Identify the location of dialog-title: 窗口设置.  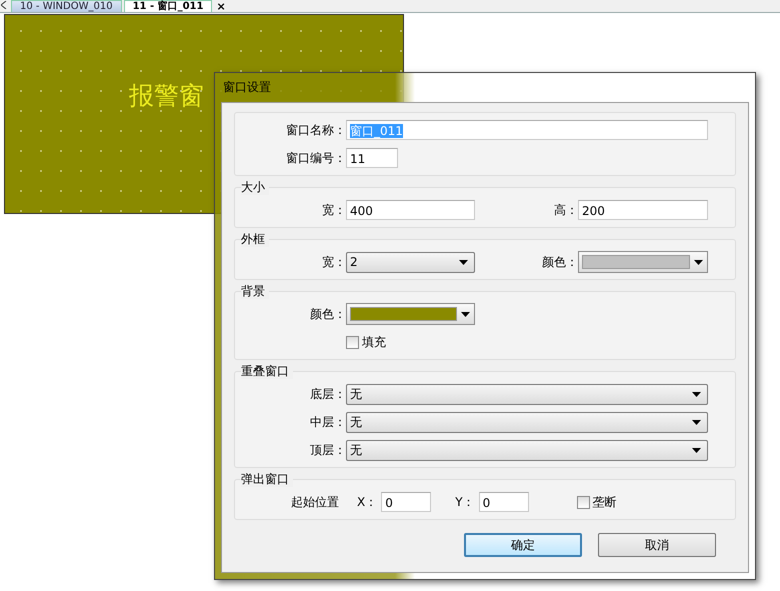
(247, 87).